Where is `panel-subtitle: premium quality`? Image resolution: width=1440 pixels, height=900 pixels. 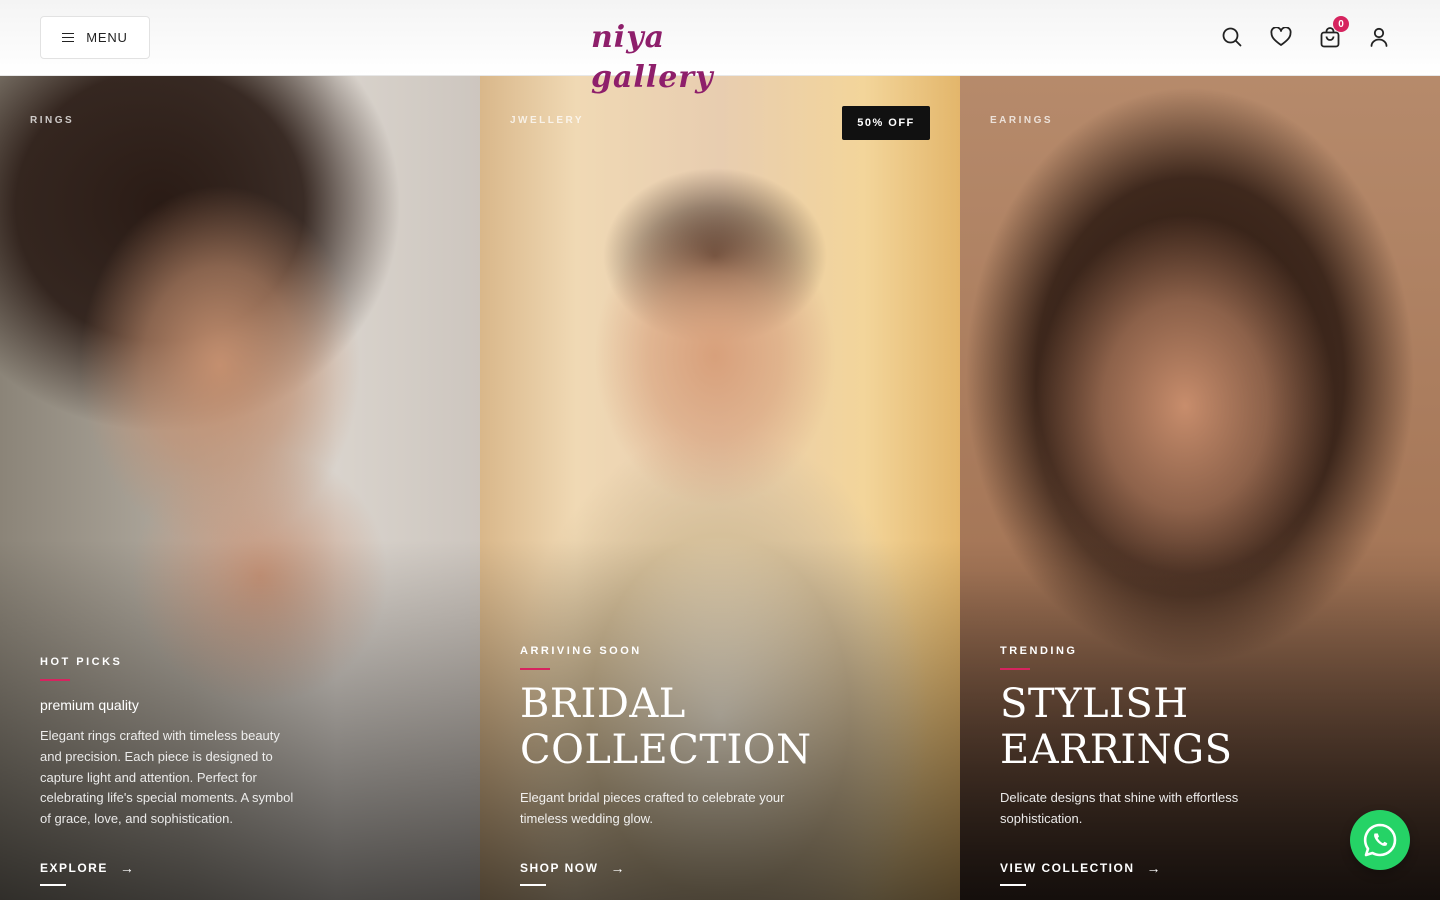 panel-subtitle: premium quality is located at coordinates (89, 705).